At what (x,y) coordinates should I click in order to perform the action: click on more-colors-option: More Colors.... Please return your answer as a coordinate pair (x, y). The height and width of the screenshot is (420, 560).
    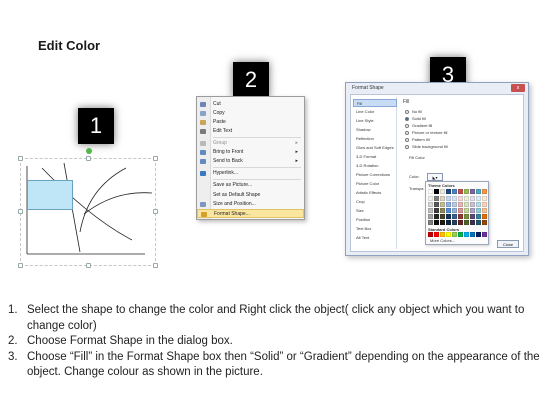
    Looking at the image, I should click on (442, 240).